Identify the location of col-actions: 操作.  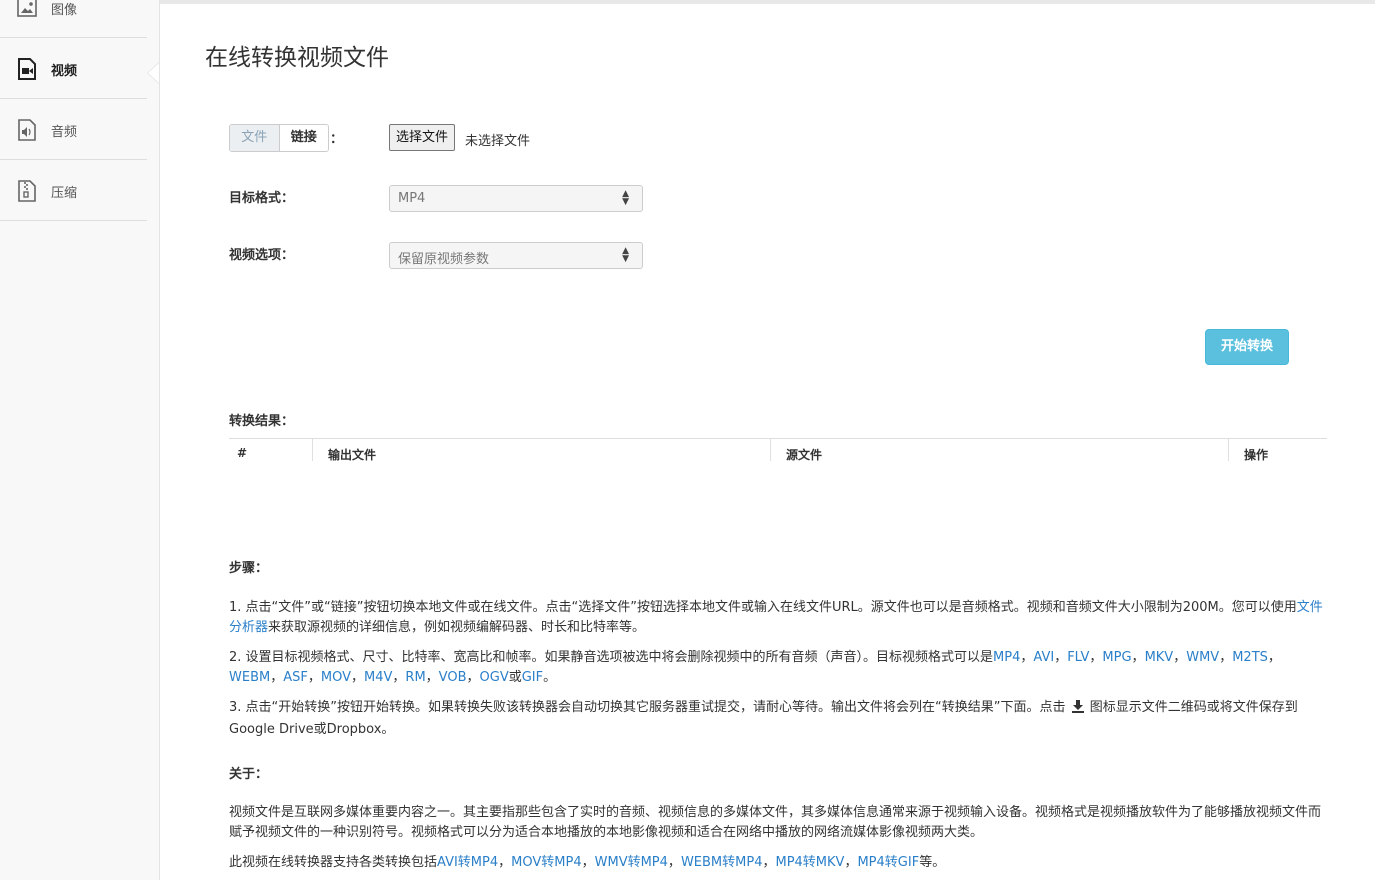
(1256, 455).